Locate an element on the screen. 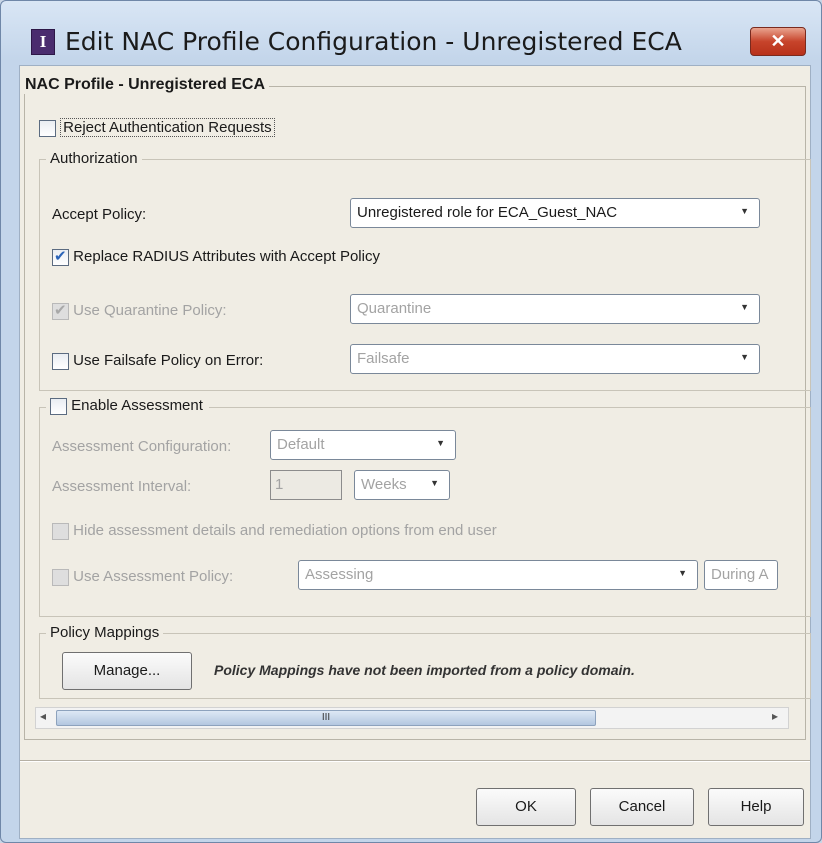  assessment-interval-value: 1 is located at coordinates (279, 484).